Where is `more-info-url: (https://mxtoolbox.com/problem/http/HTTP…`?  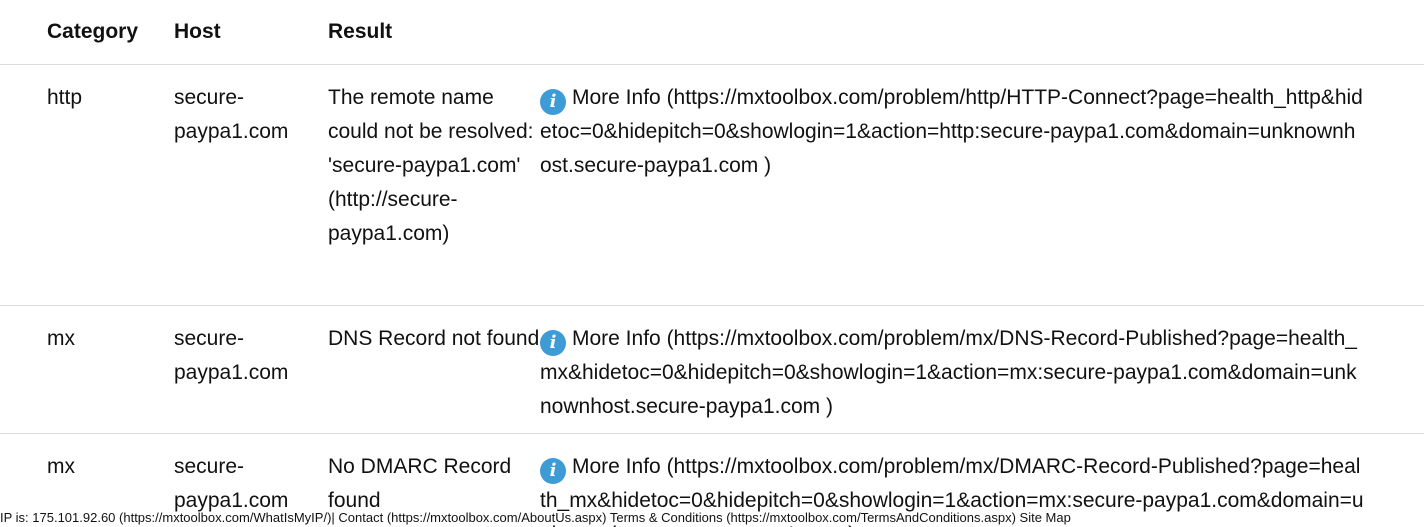 more-info-url: (https://mxtoolbox.com/problem/http/HTTP… is located at coordinates (951, 131).